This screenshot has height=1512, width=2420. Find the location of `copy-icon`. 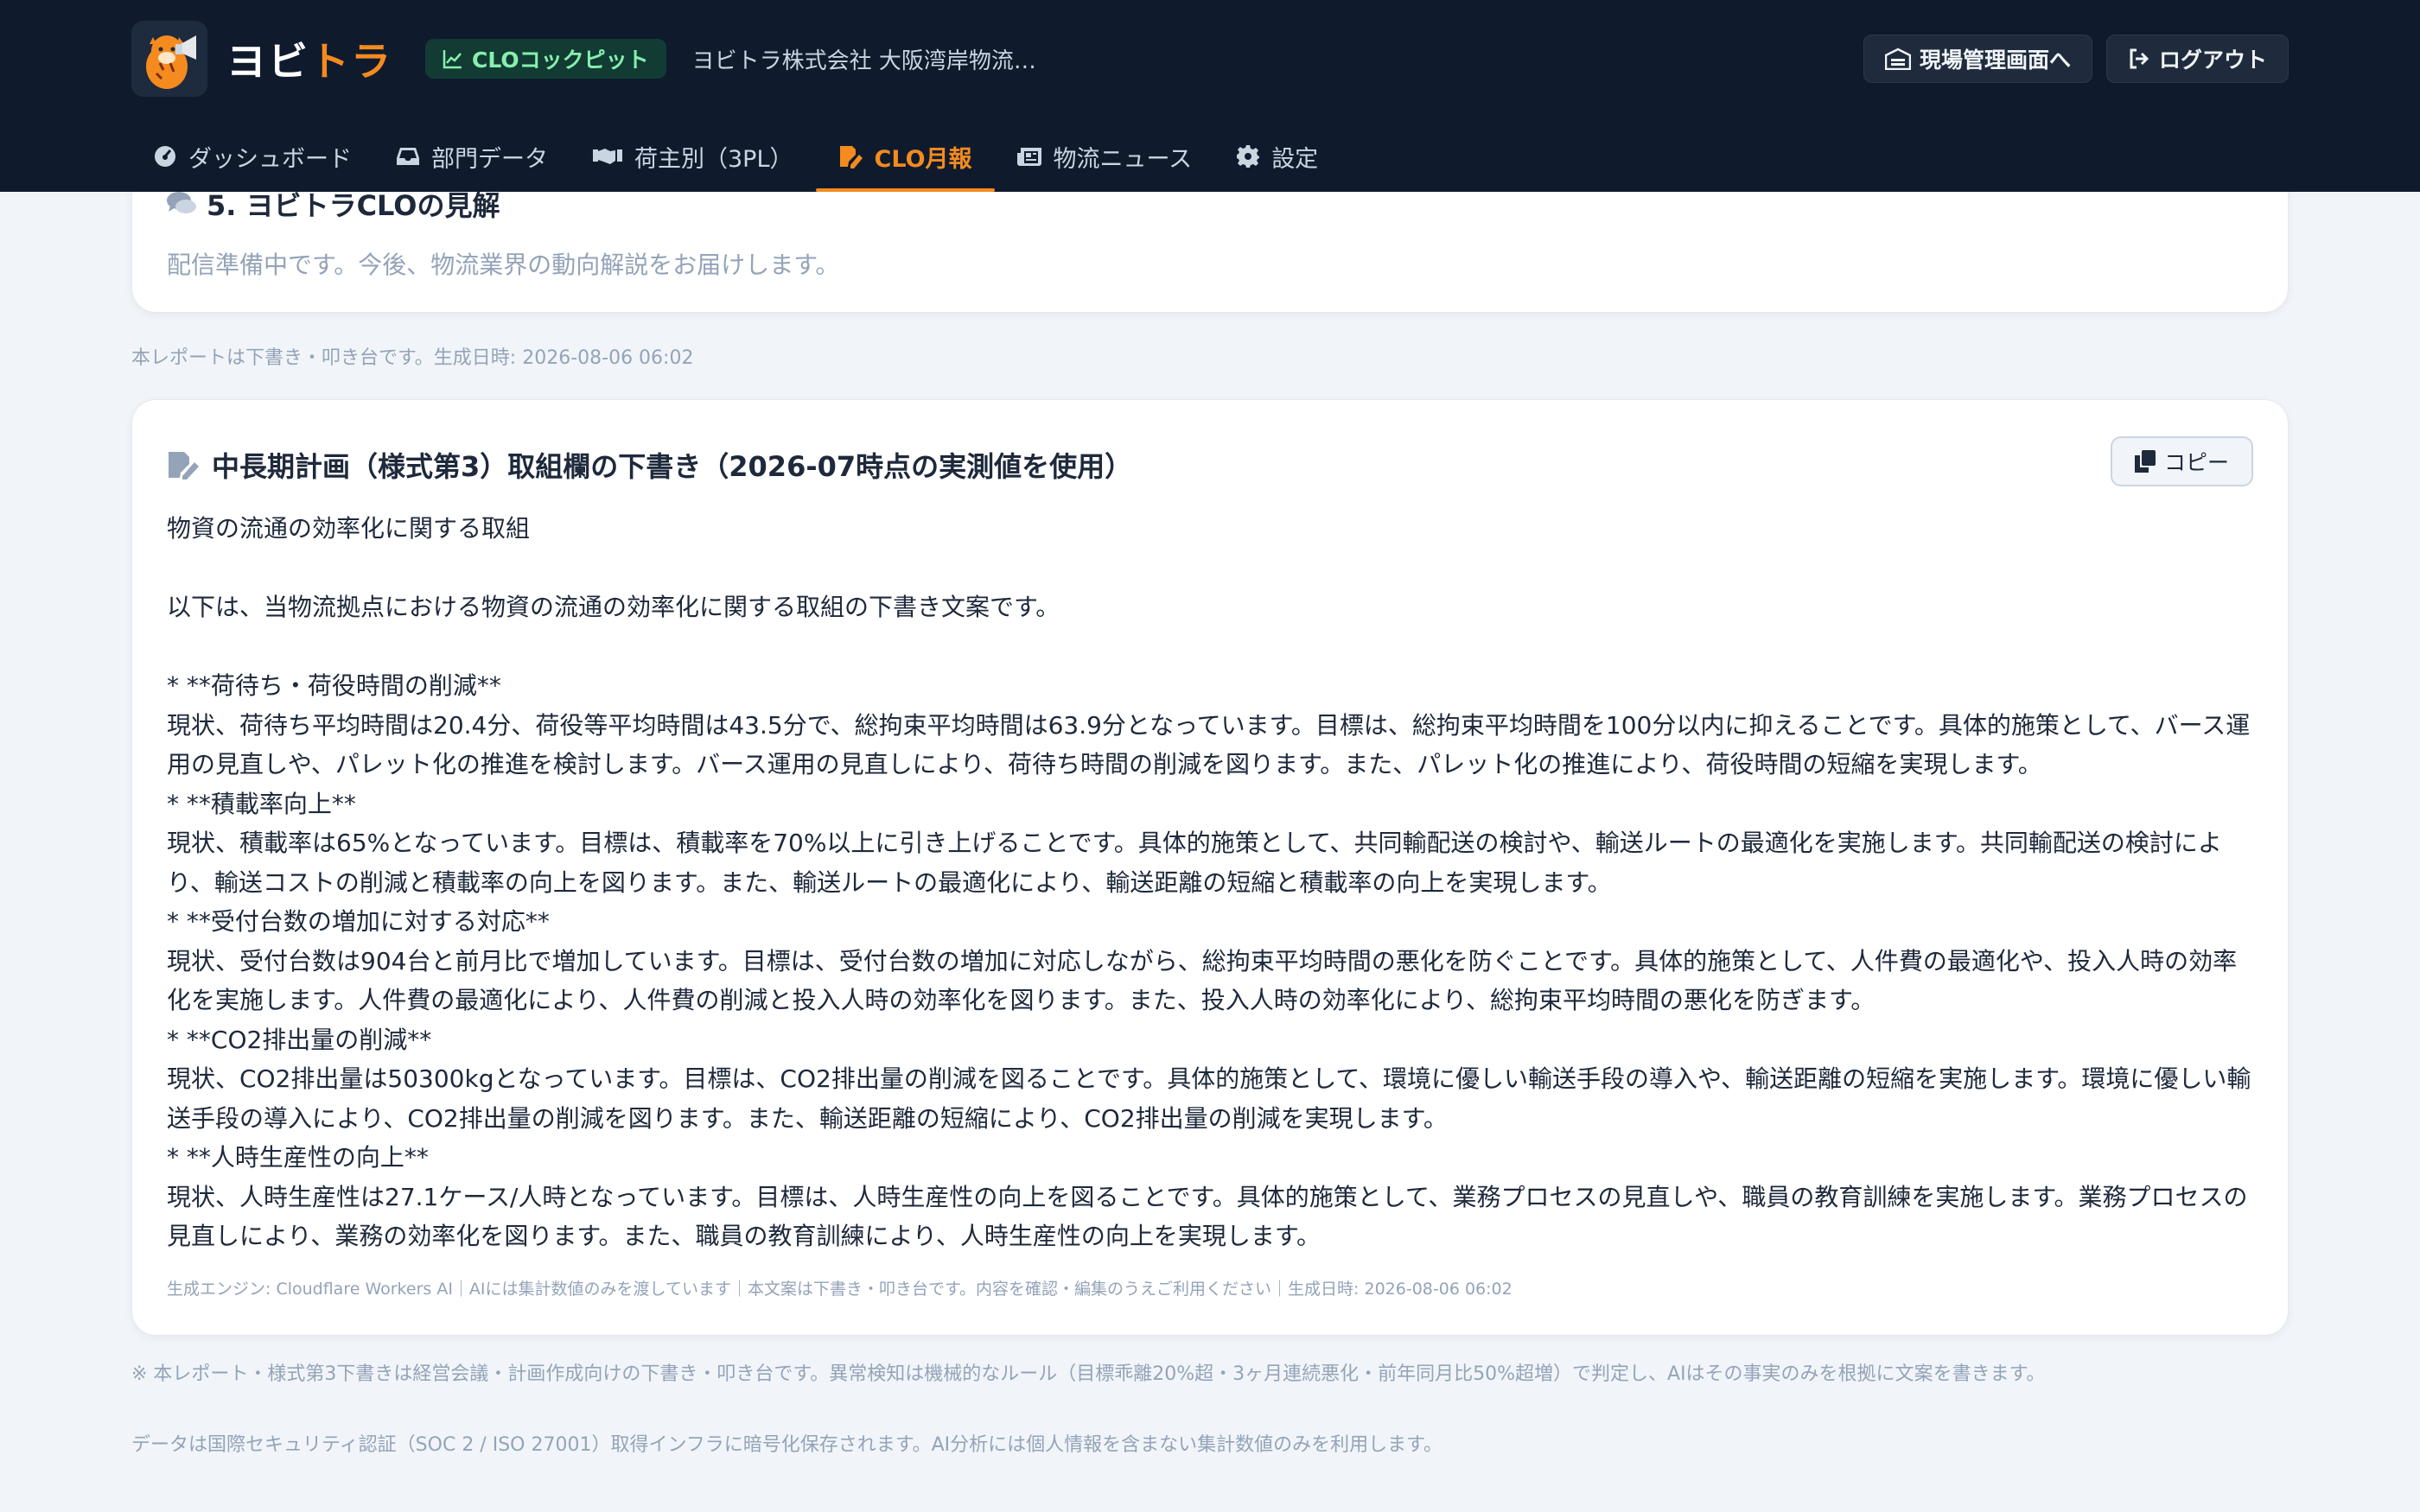

copy-icon is located at coordinates (2145, 462).